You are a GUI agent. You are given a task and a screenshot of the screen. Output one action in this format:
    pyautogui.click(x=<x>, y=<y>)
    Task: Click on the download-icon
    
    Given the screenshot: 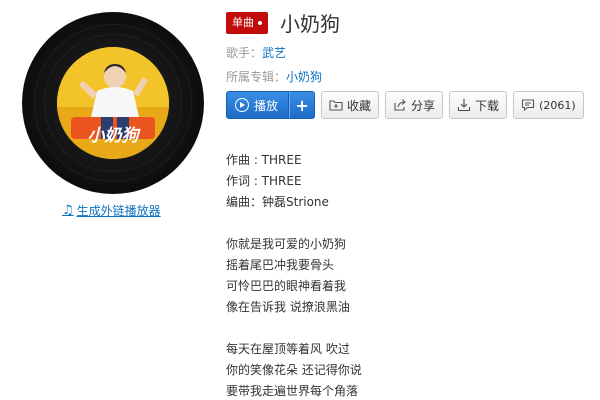 What is the action you would take?
    pyautogui.click(x=464, y=105)
    